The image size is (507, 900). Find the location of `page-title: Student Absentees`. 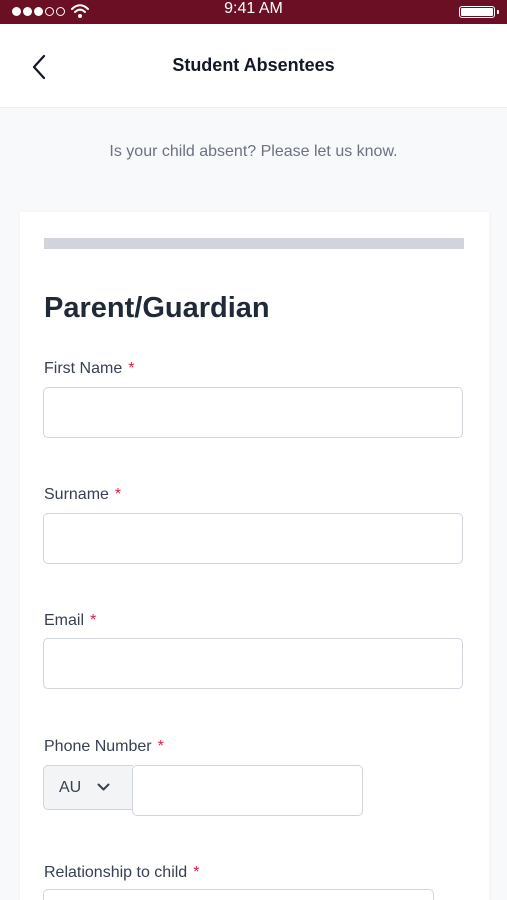

page-title: Student Absentees is located at coordinates (253, 65).